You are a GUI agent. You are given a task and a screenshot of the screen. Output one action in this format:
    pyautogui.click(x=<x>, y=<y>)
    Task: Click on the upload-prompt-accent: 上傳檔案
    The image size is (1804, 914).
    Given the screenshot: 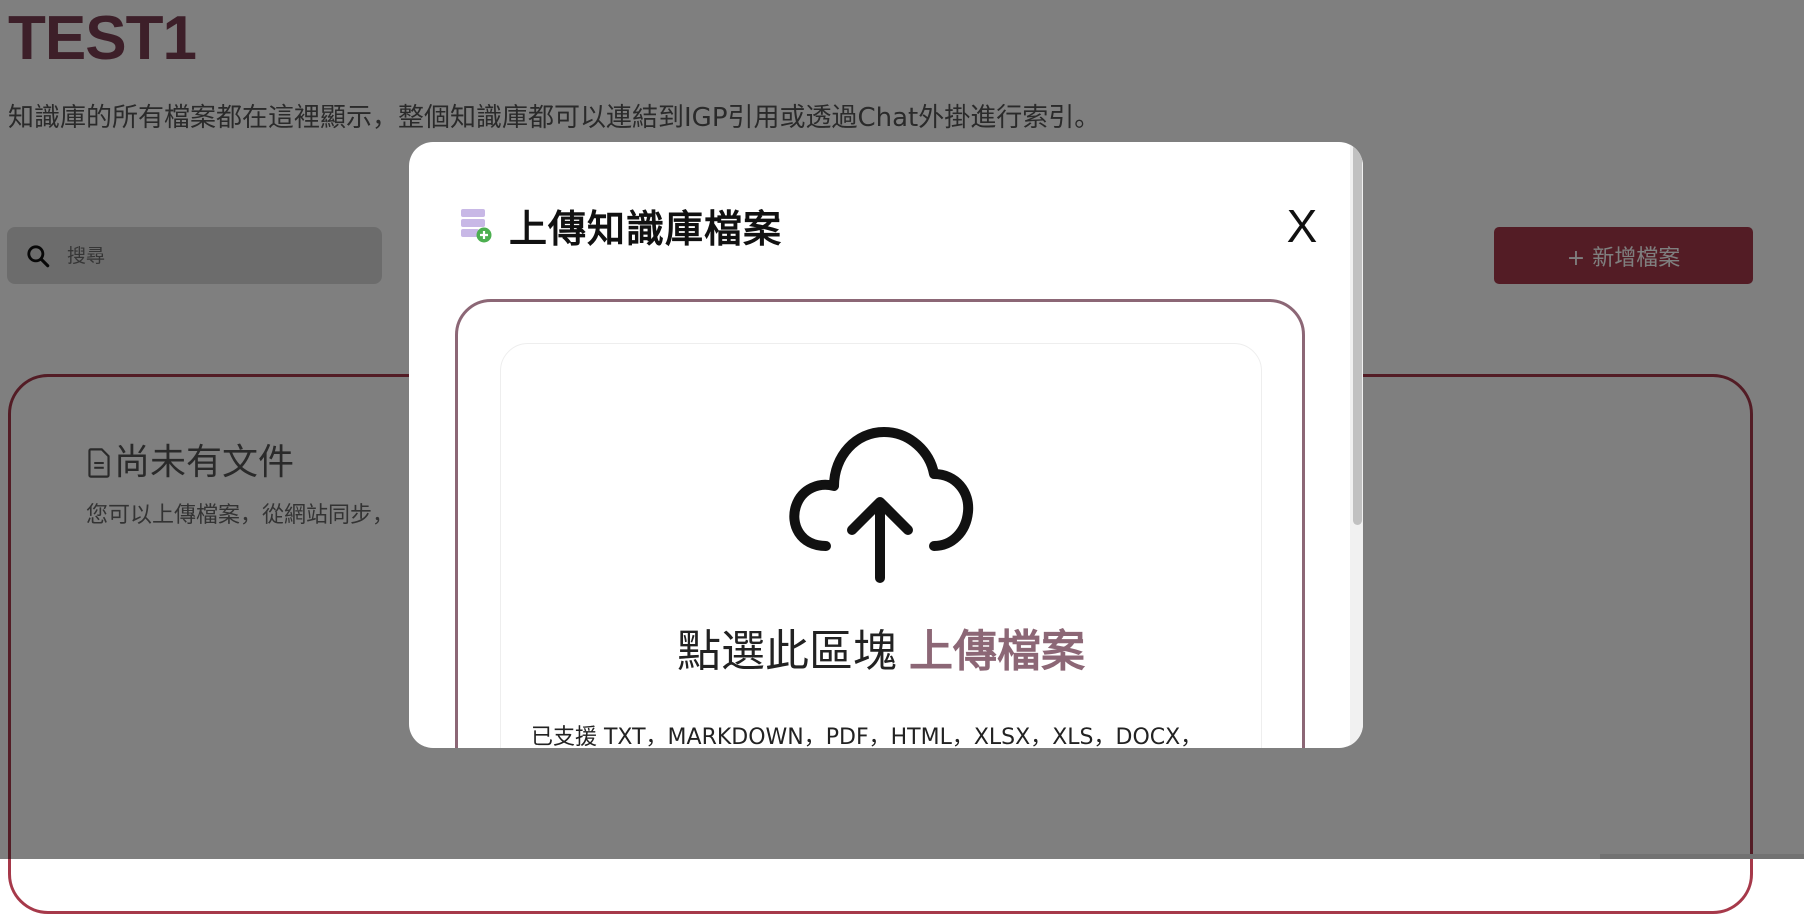 What is the action you would take?
    pyautogui.click(x=997, y=651)
    